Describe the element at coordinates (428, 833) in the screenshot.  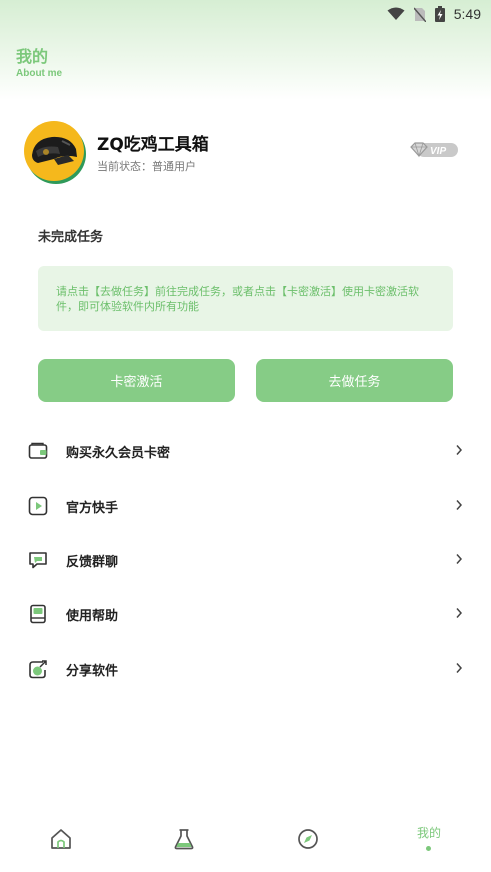
I see `tab-mine-label: 我的` at that location.